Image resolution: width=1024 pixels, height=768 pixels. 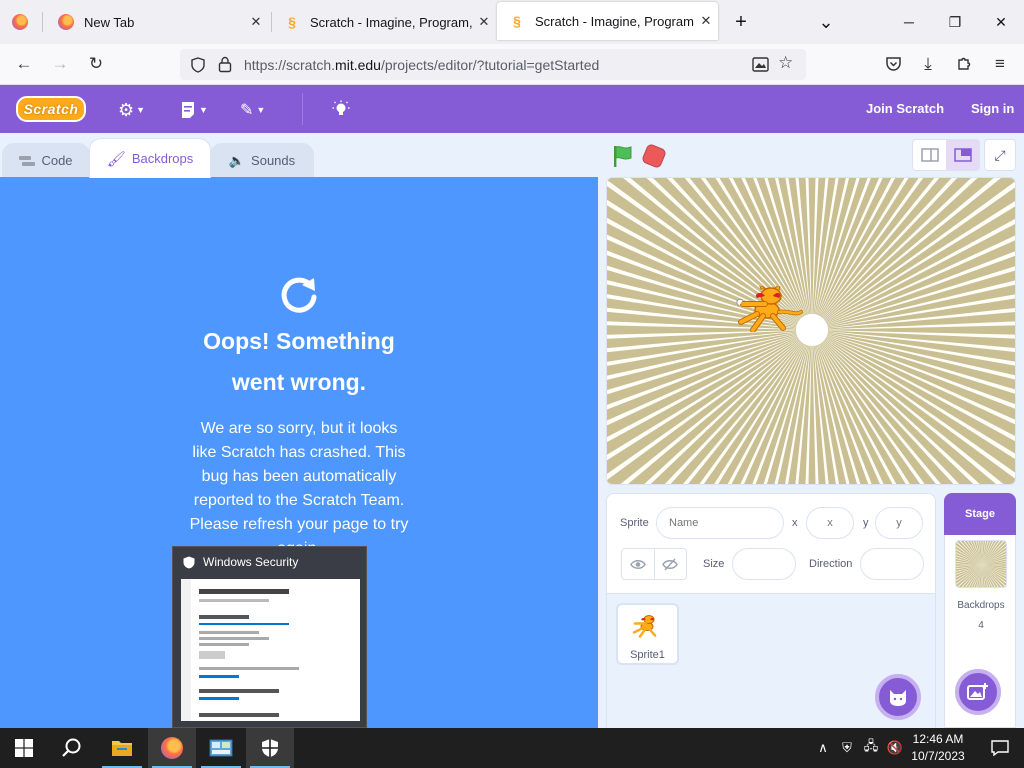 What do you see at coordinates (992, 108) in the screenshot?
I see `sign-in-link: Sign in` at bounding box center [992, 108].